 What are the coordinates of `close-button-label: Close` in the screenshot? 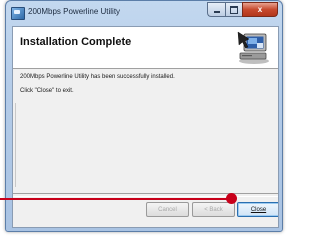 It's located at (258, 209).